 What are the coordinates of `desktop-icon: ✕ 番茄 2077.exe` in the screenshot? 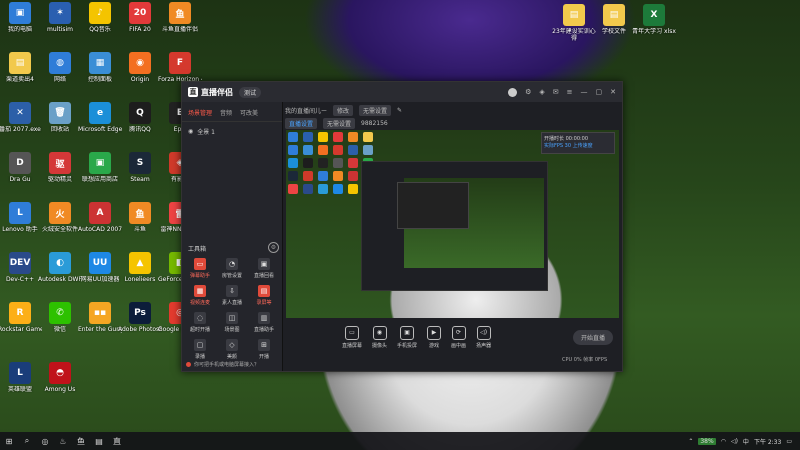 It's located at (21, 117).